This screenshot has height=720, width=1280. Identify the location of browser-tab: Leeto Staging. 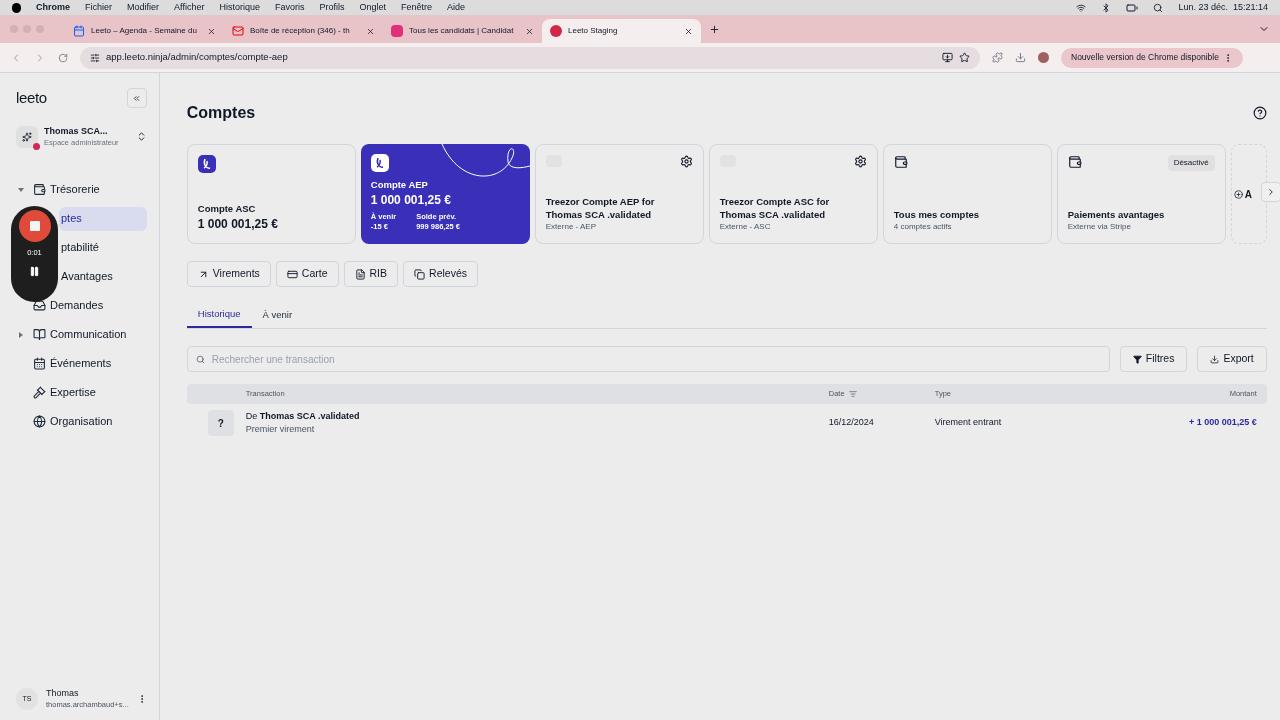
(621, 31).